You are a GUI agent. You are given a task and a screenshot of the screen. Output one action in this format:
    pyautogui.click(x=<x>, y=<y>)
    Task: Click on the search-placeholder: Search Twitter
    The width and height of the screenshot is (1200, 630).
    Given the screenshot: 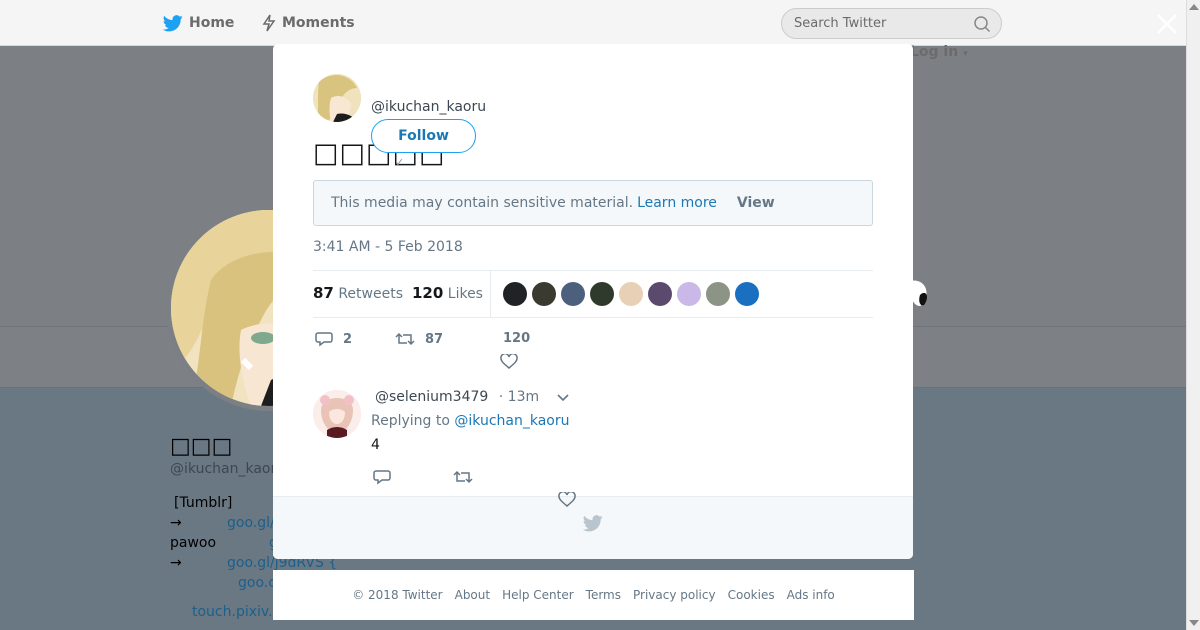 What is the action you would take?
    pyautogui.click(x=840, y=23)
    